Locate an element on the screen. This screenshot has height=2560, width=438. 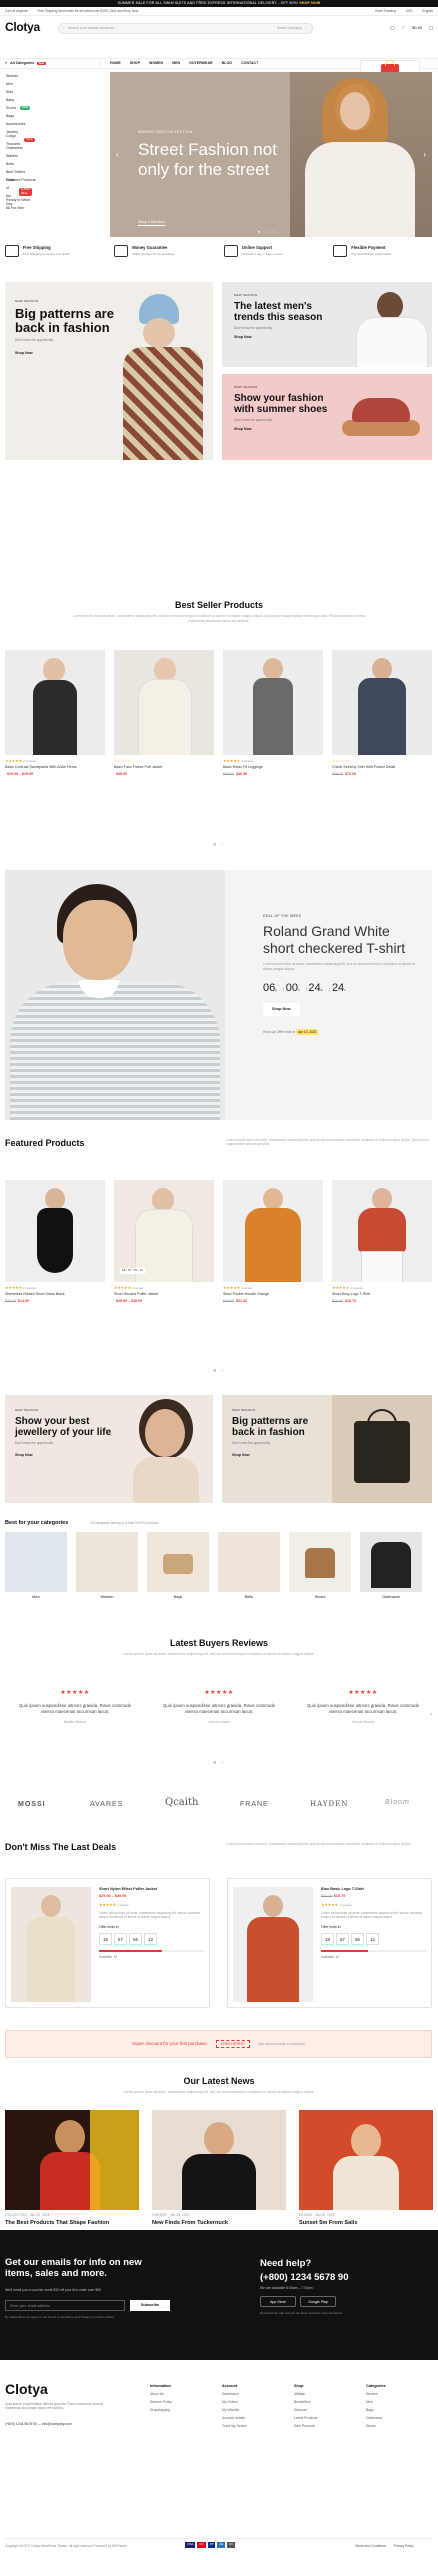
footer-link: About Us is located at coordinates (161, 2394).